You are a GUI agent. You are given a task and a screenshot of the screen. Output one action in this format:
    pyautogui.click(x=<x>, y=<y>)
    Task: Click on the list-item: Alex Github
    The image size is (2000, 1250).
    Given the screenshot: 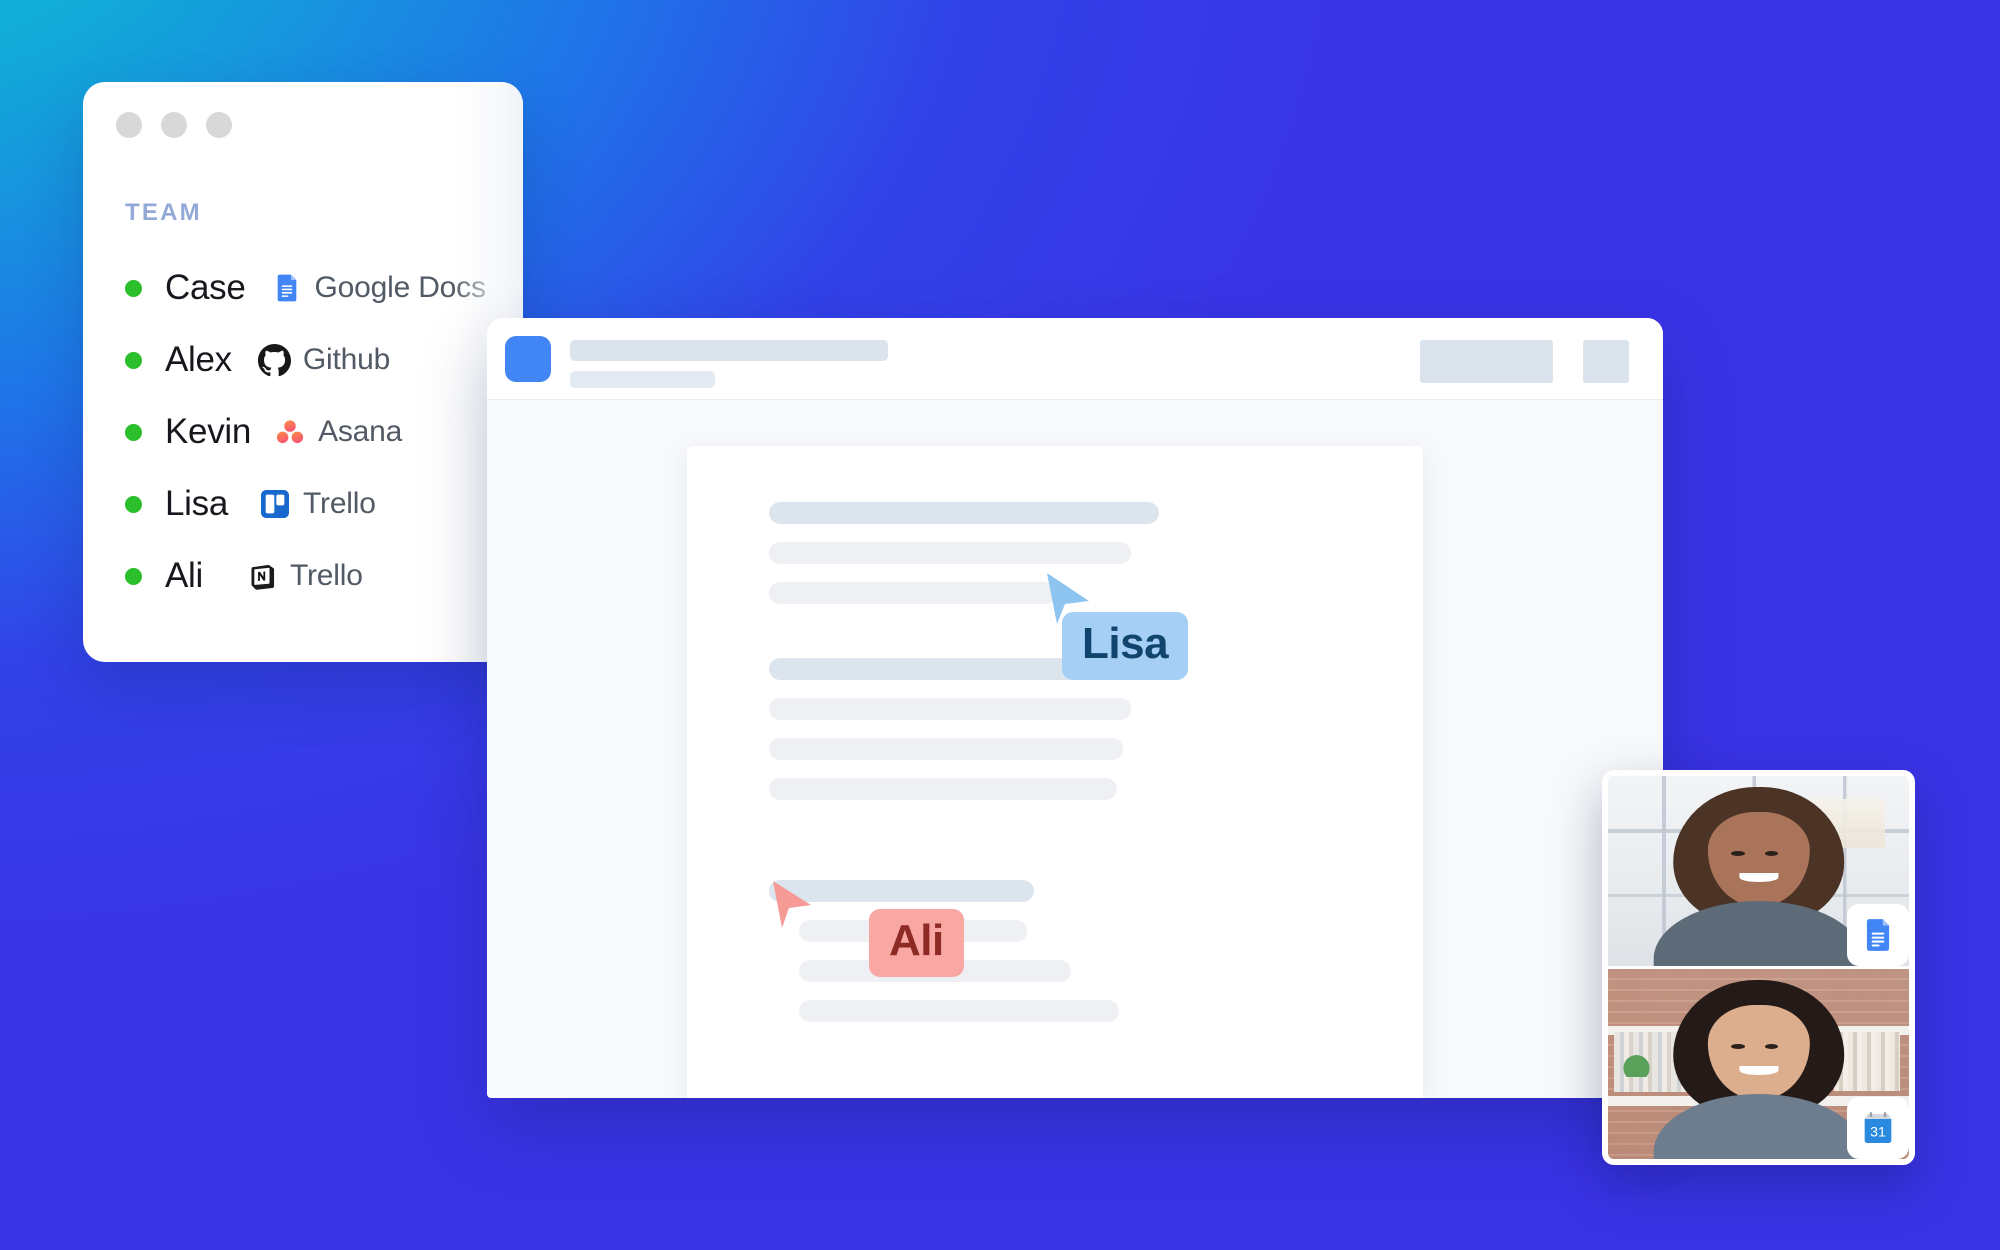 What is the action you would take?
    pyautogui.click(x=324, y=360)
    